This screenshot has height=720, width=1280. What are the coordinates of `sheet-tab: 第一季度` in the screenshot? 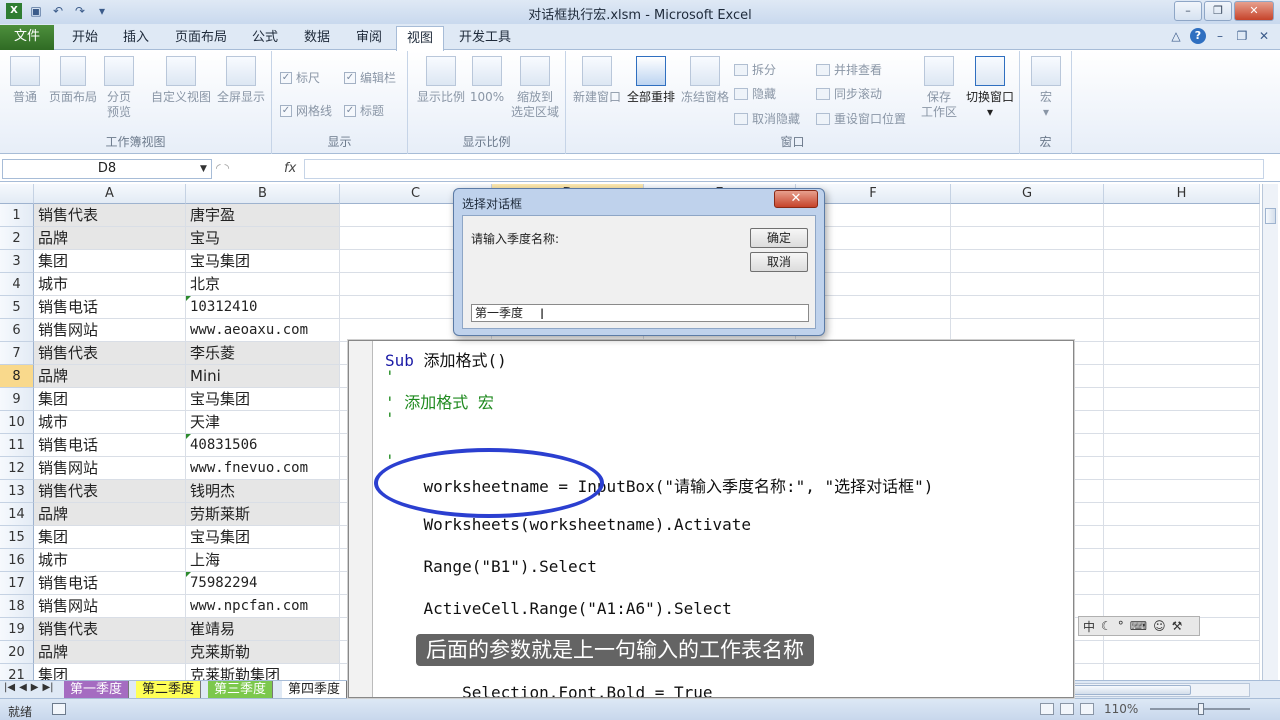 It's located at (97, 689).